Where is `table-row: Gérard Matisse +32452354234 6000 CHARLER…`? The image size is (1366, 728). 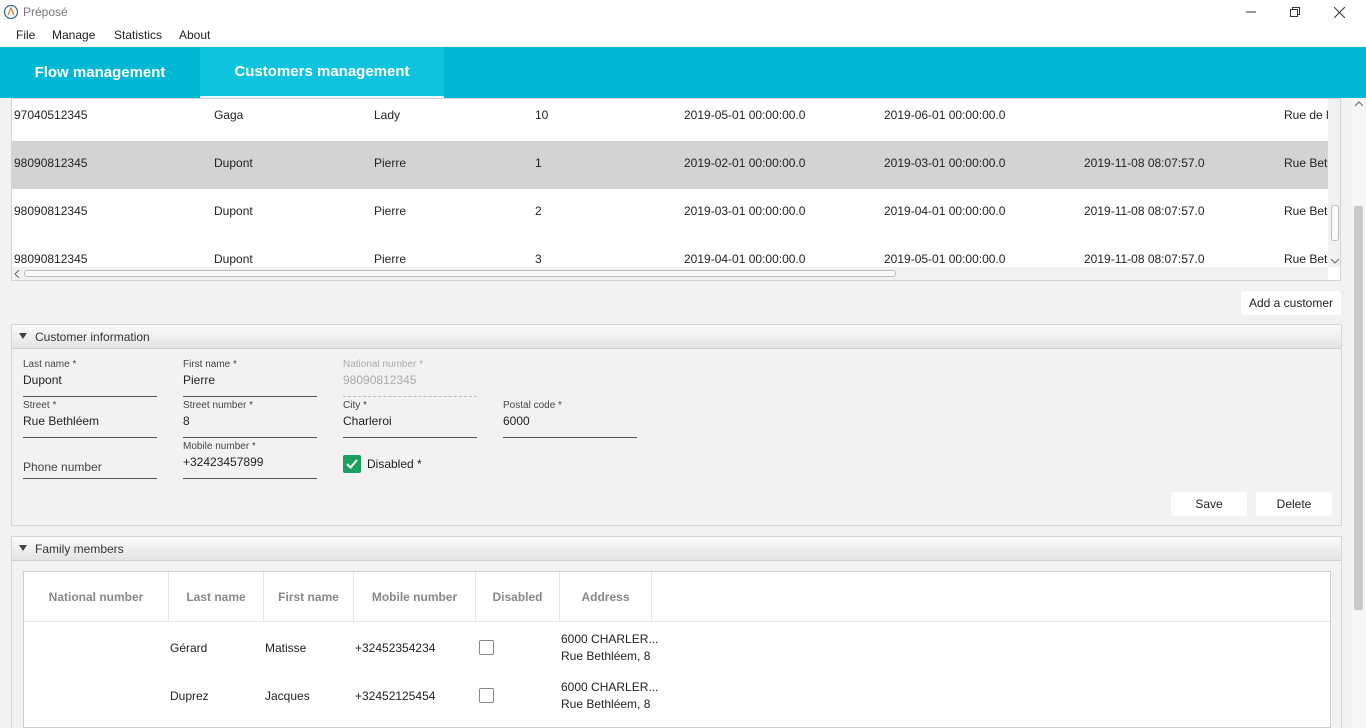 table-row: Gérard Matisse +32452354234 6000 CHARLER… is located at coordinates (677, 647).